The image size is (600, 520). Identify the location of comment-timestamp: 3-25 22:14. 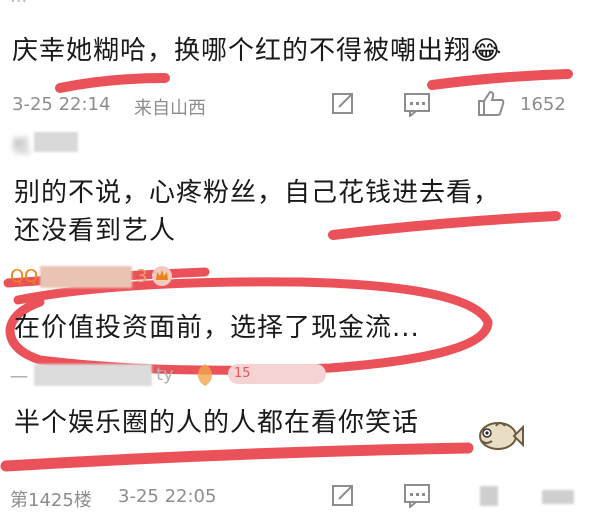
(61, 104).